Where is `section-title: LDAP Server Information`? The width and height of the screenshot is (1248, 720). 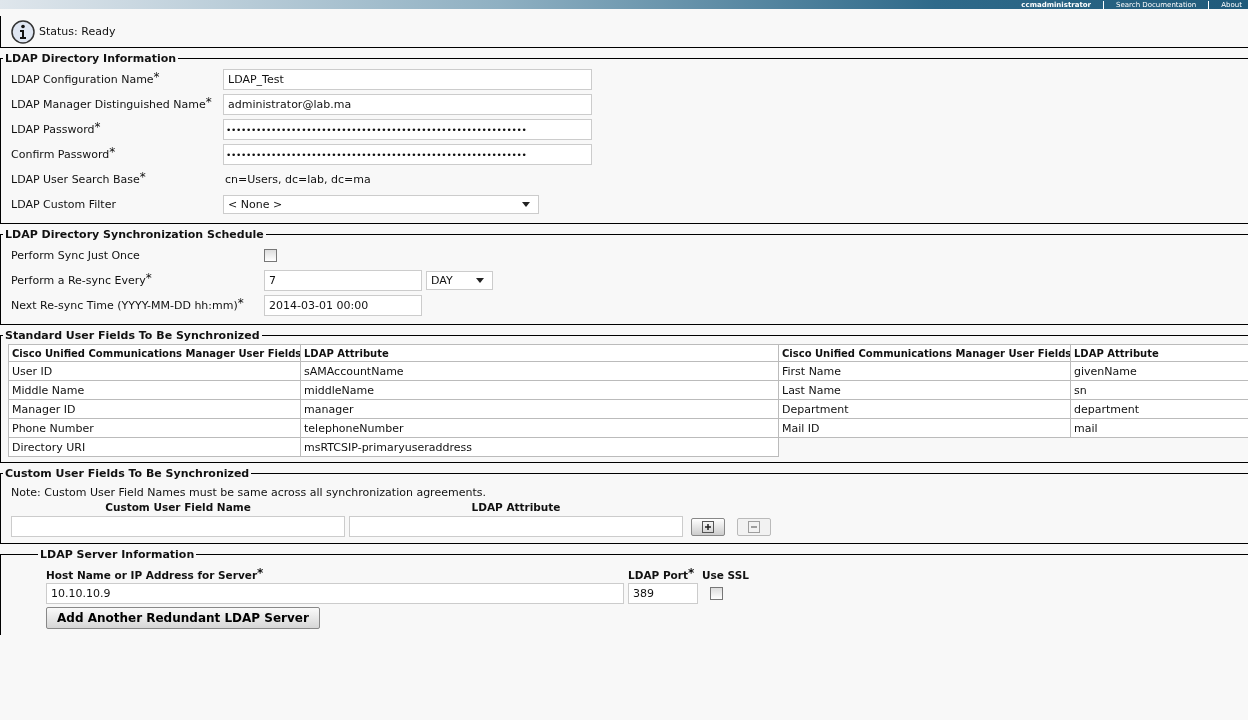 section-title: LDAP Server Information is located at coordinates (117, 554).